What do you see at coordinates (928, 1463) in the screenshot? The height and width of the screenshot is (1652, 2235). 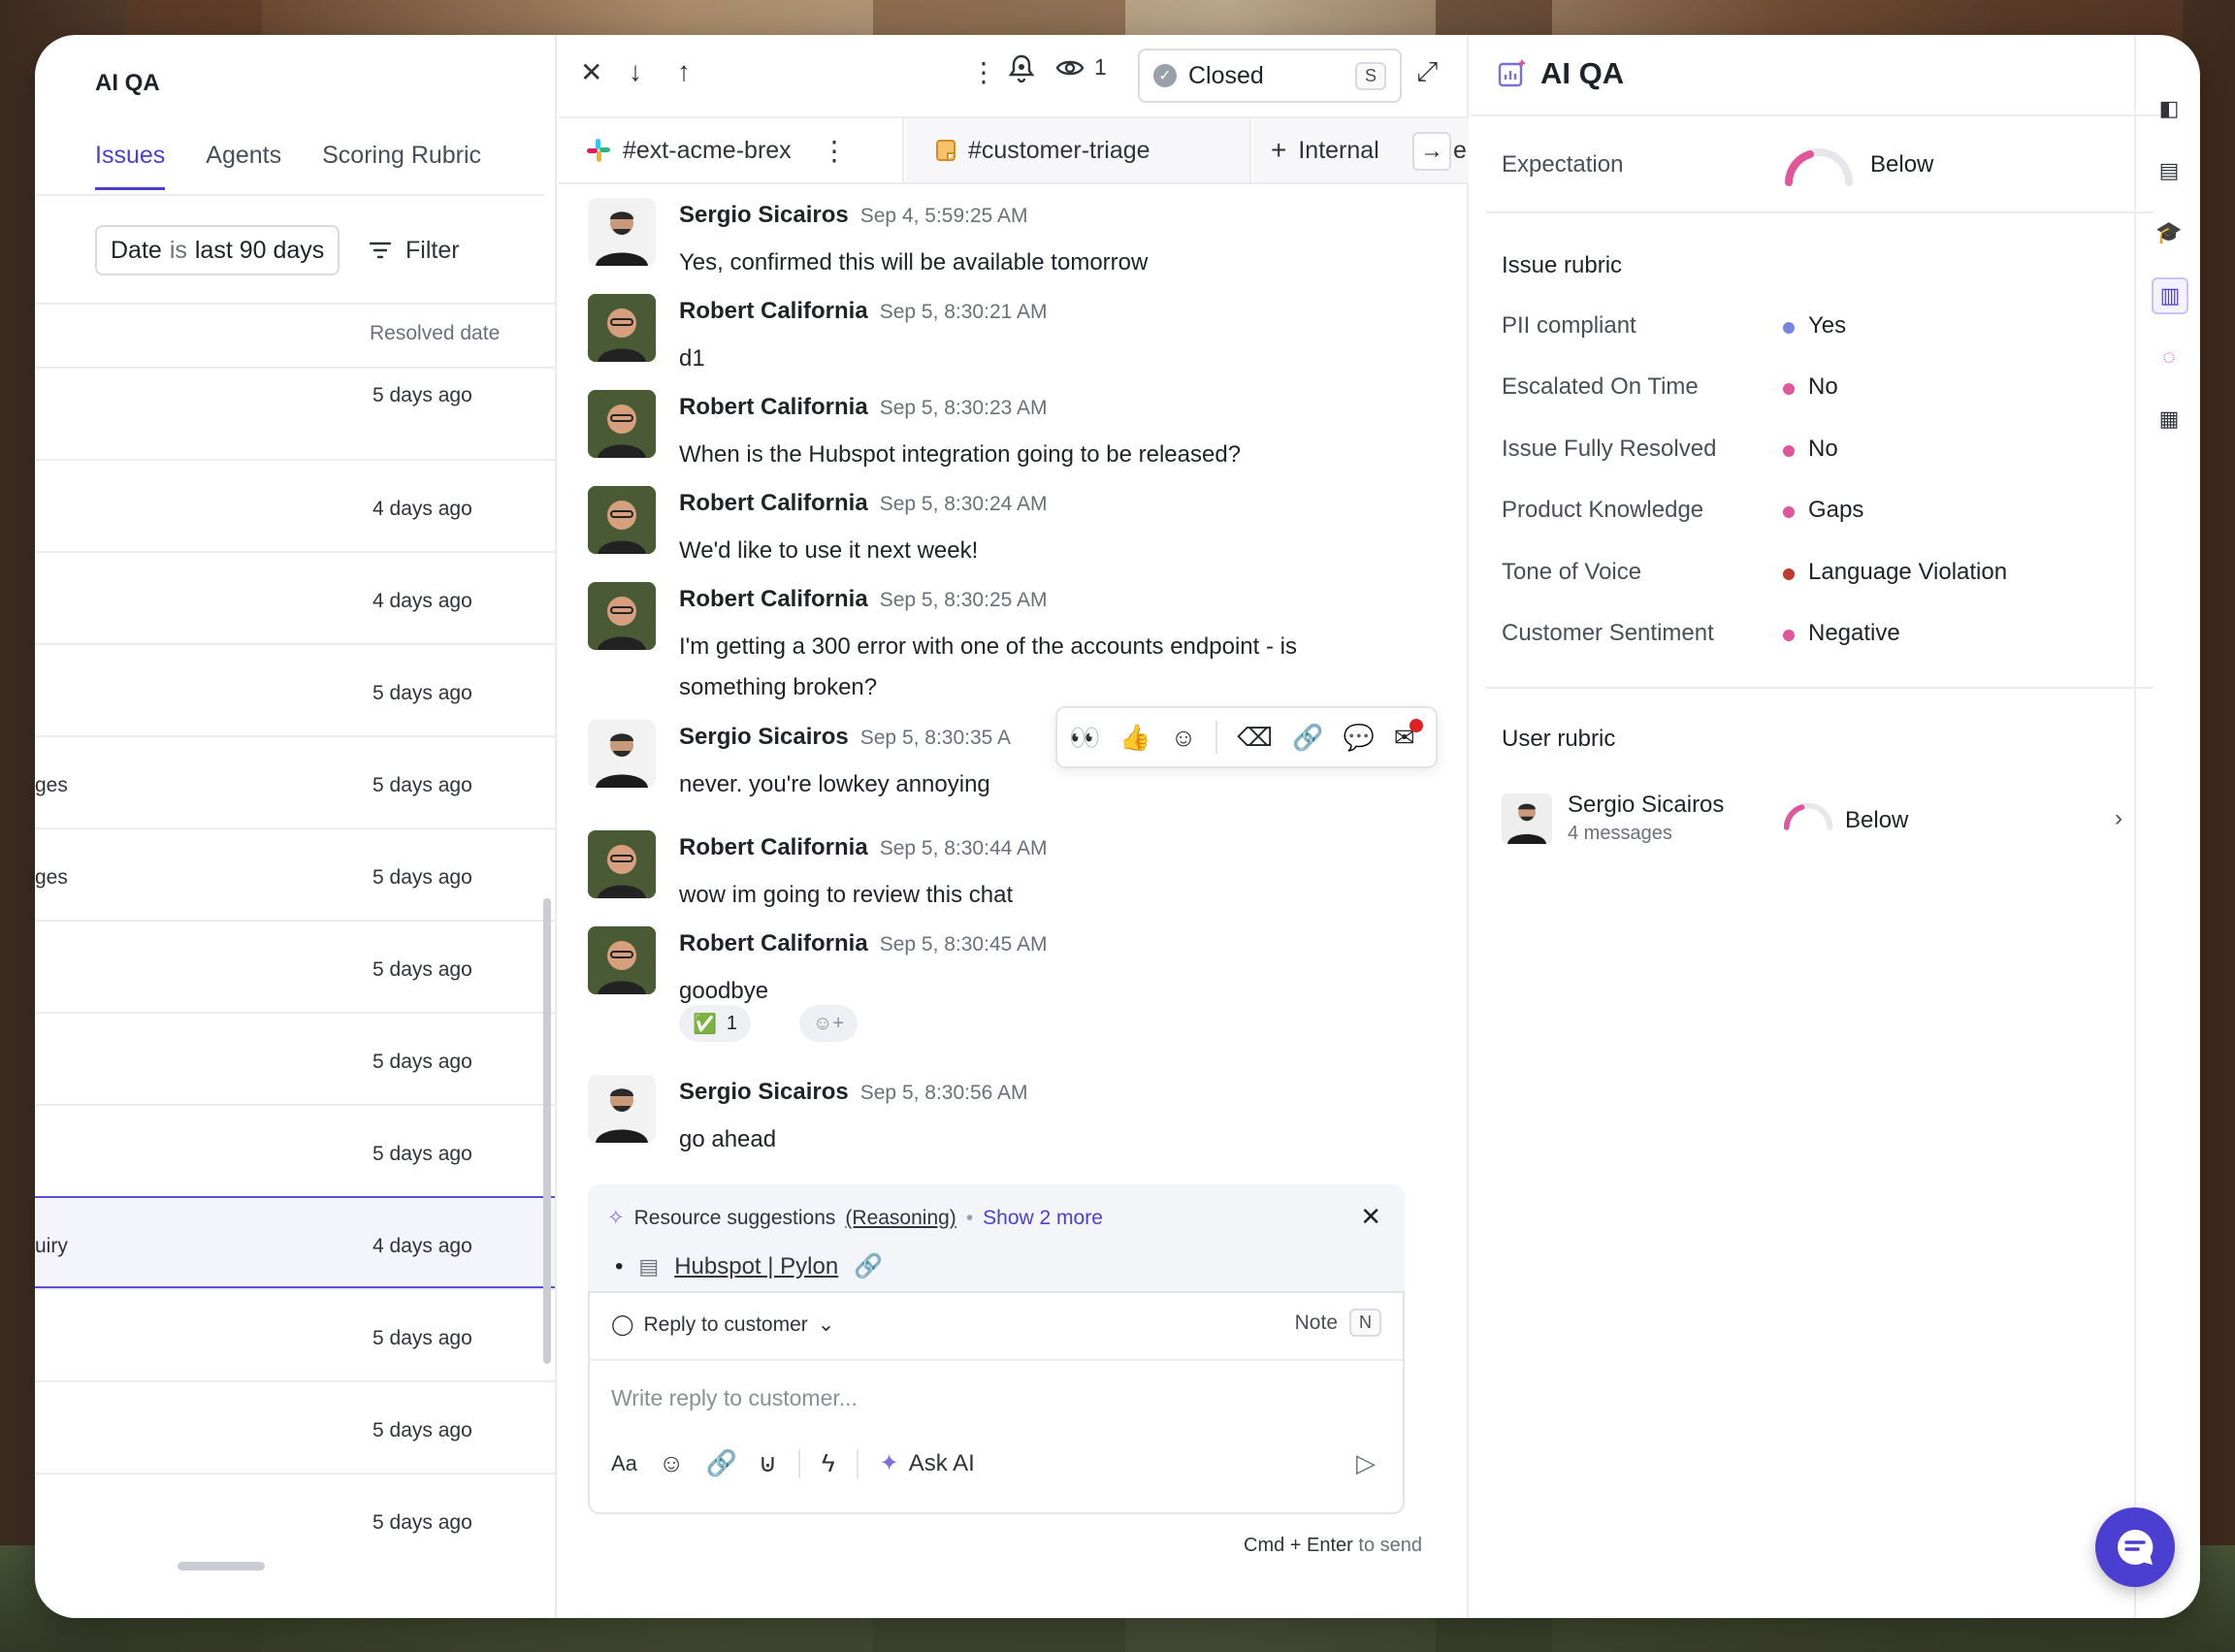 I see `ask-ai-button: ✦ Ask AI` at bounding box center [928, 1463].